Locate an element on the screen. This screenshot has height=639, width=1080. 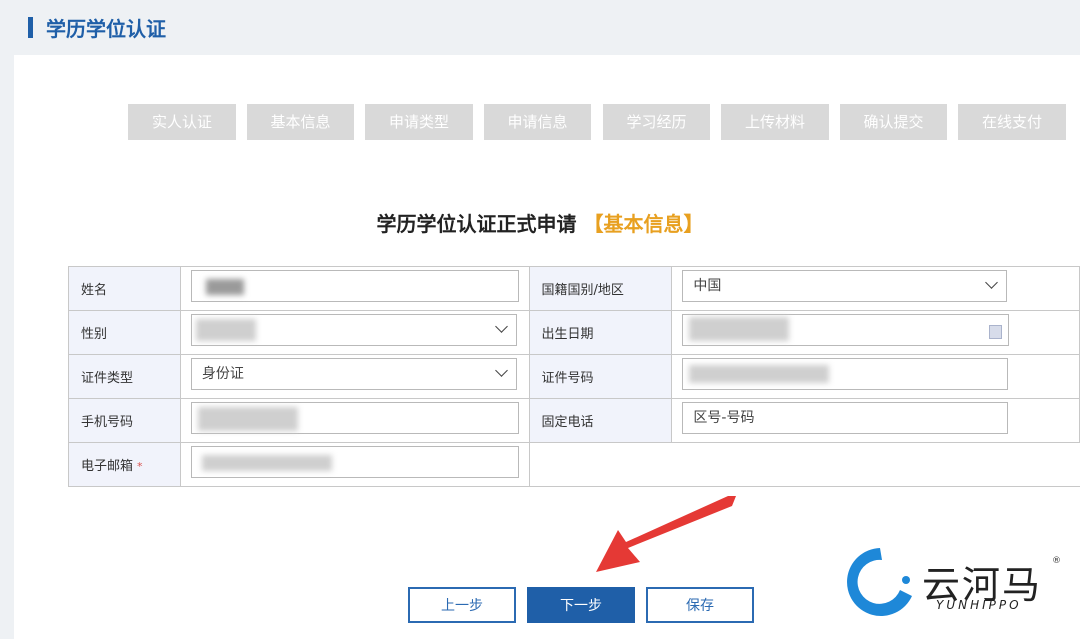
logo-text-en: YUNHIPPO is located at coordinates (979, 605).